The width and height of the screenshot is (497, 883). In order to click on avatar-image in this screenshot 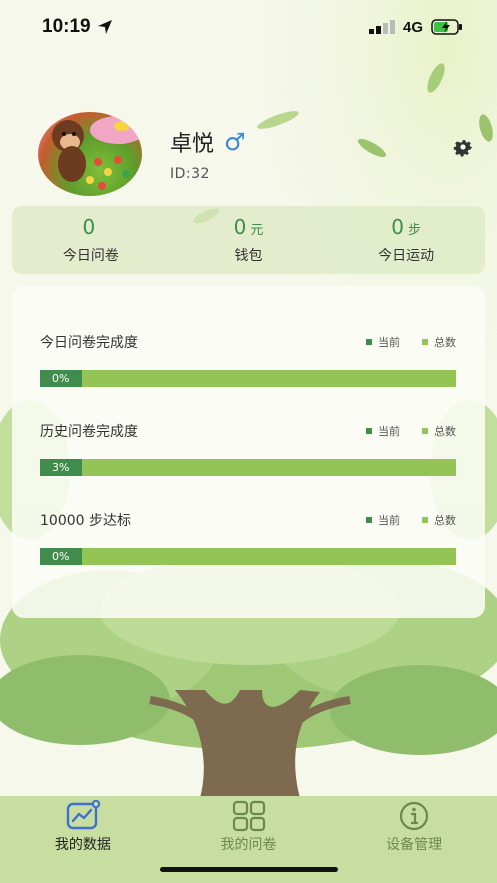, I will do `click(97, 153)`.